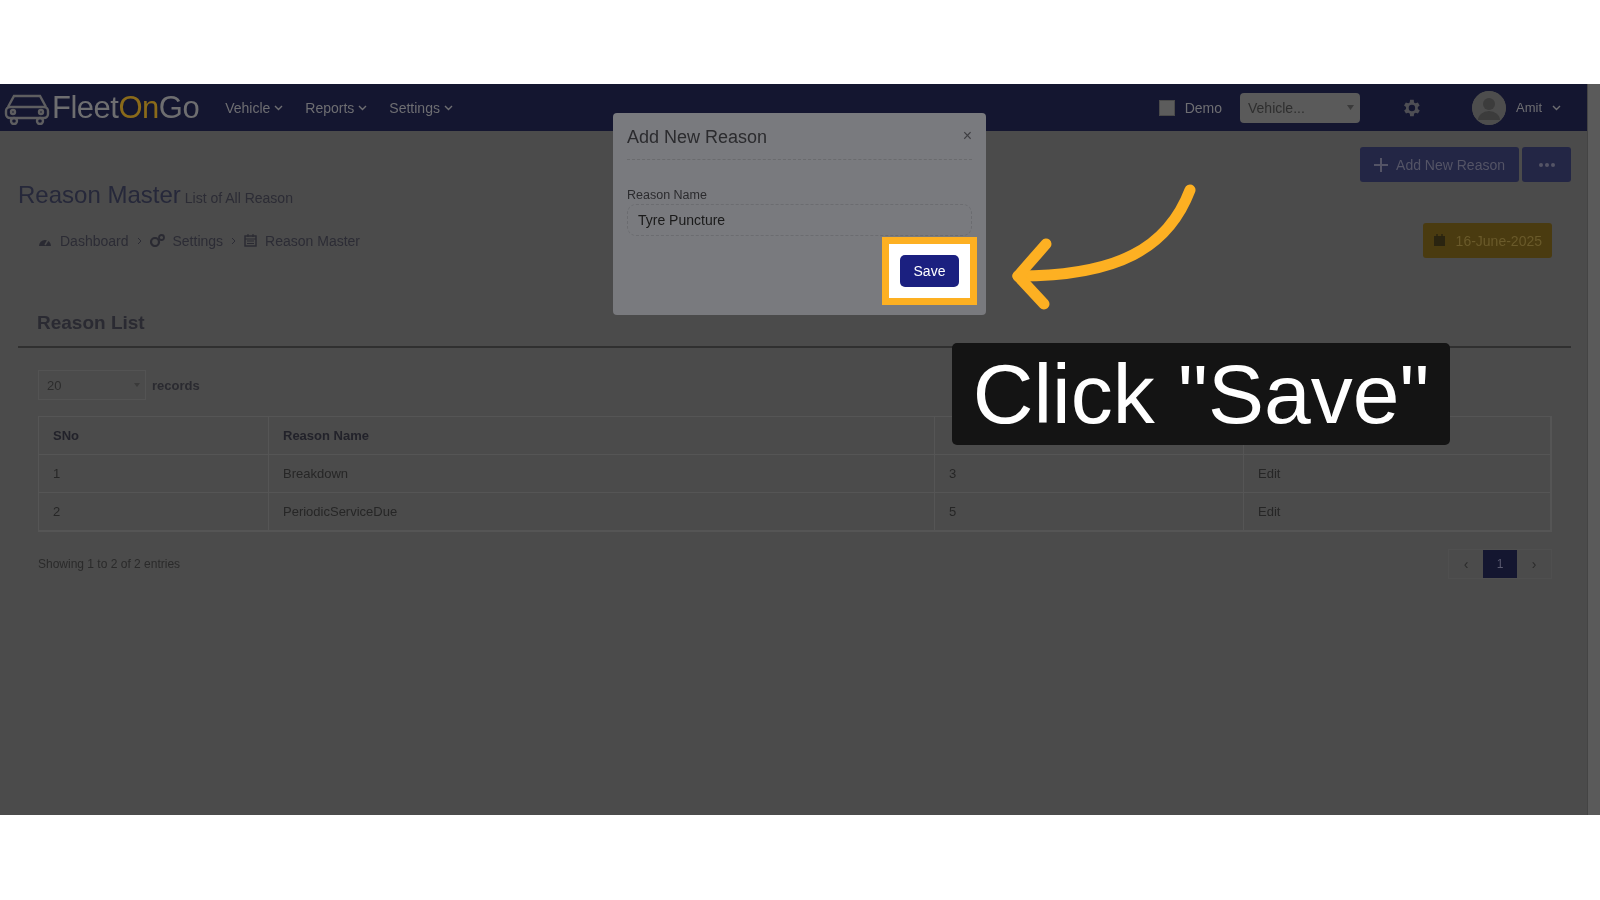 The height and width of the screenshot is (900, 1600). Describe the element at coordinates (1534, 564) in the screenshot. I see `next-page-button: ›` at that location.